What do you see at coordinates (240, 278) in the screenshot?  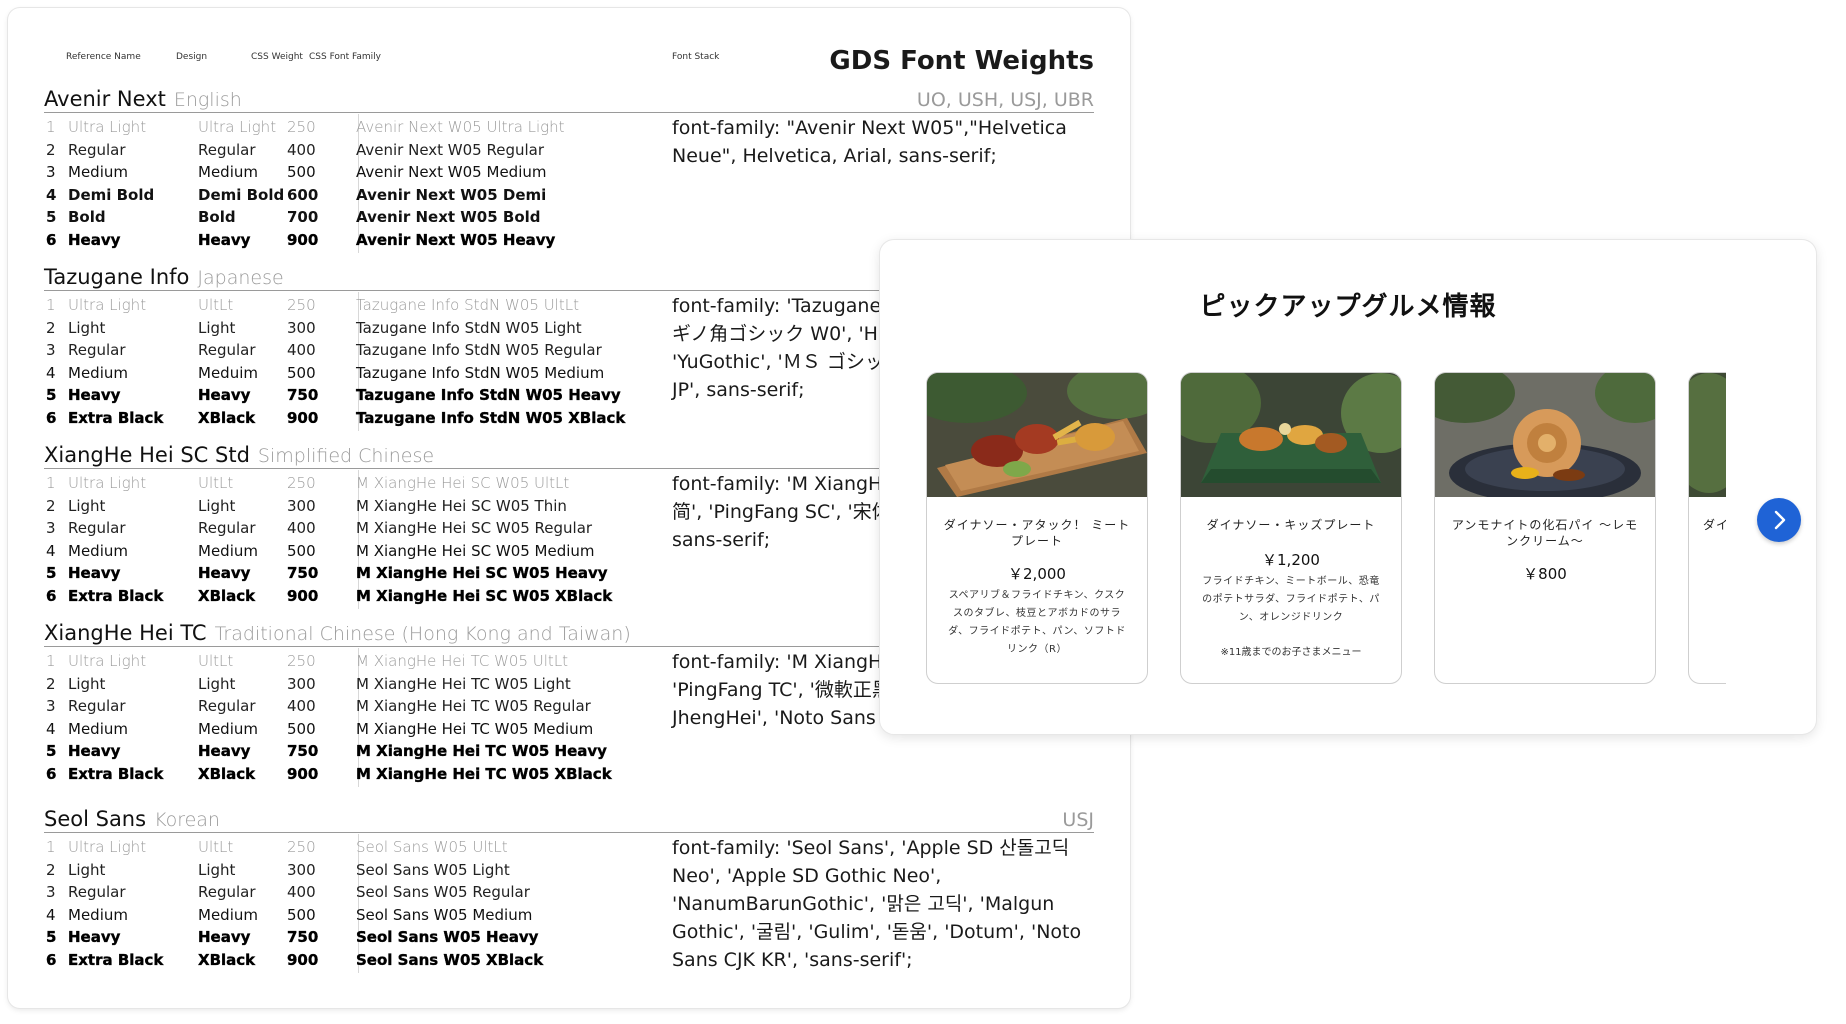 I see `family-language: Japanese` at bounding box center [240, 278].